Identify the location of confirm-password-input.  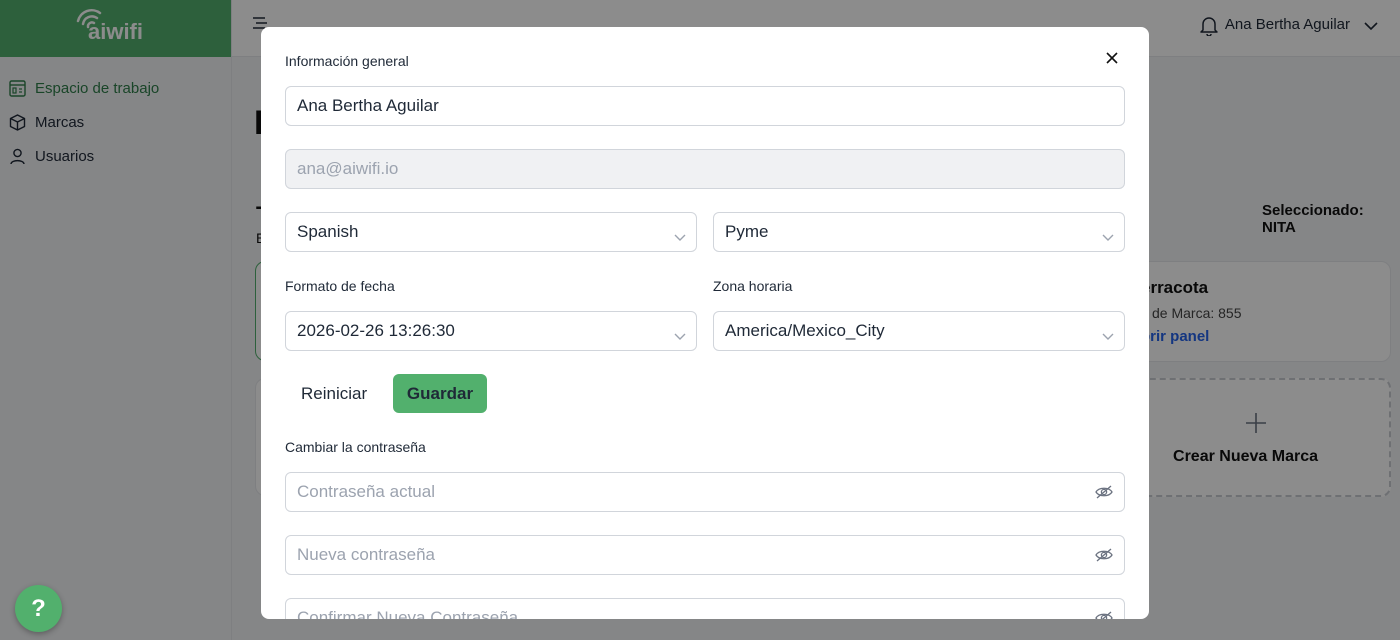
(705, 613).